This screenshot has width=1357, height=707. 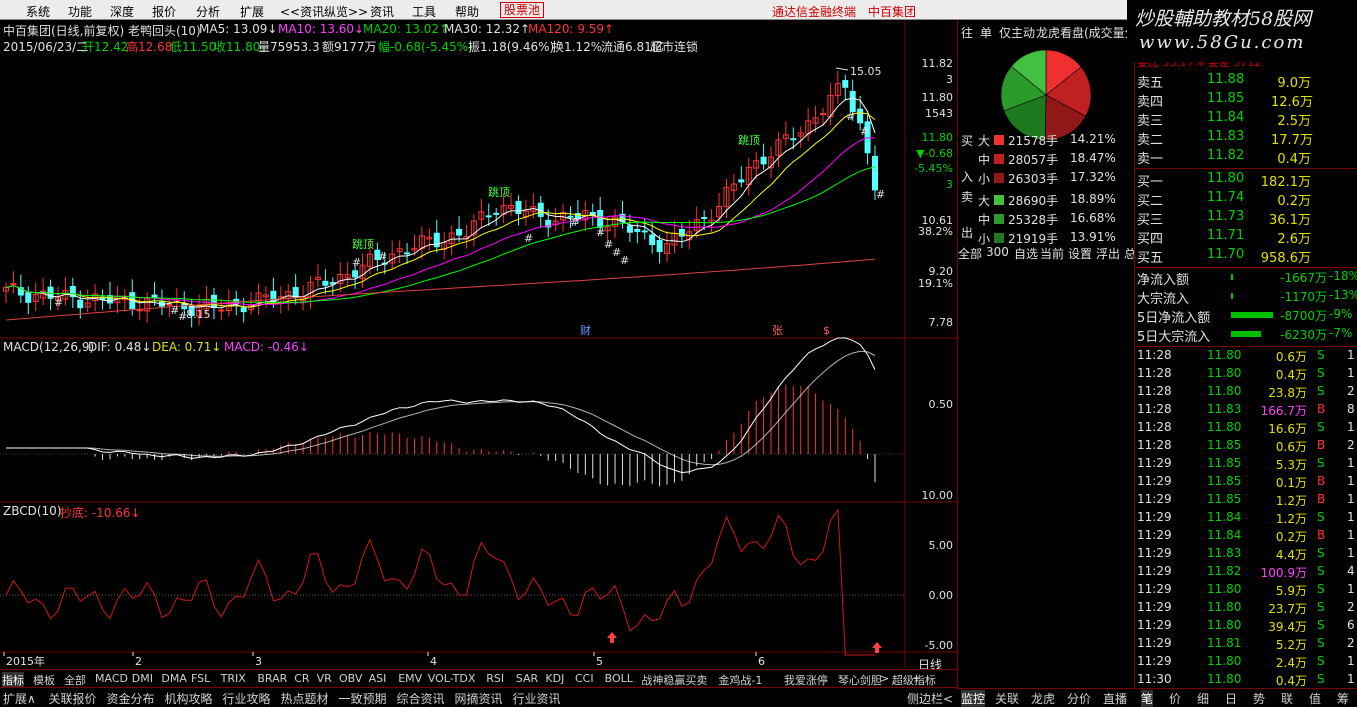 I want to click on indicator-tab-8: BRAR, so click(x=272, y=678).